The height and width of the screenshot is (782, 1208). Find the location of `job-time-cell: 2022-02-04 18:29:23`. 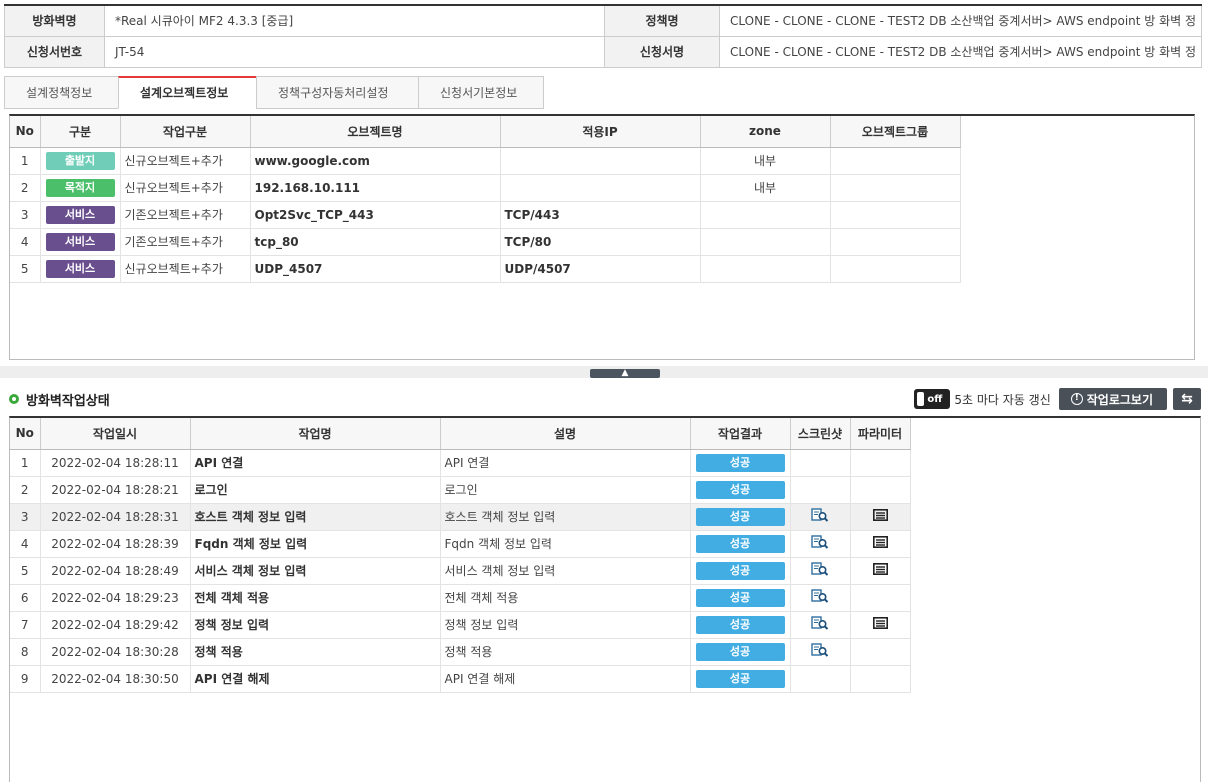

job-time-cell: 2022-02-04 18:29:23 is located at coordinates (115, 598).